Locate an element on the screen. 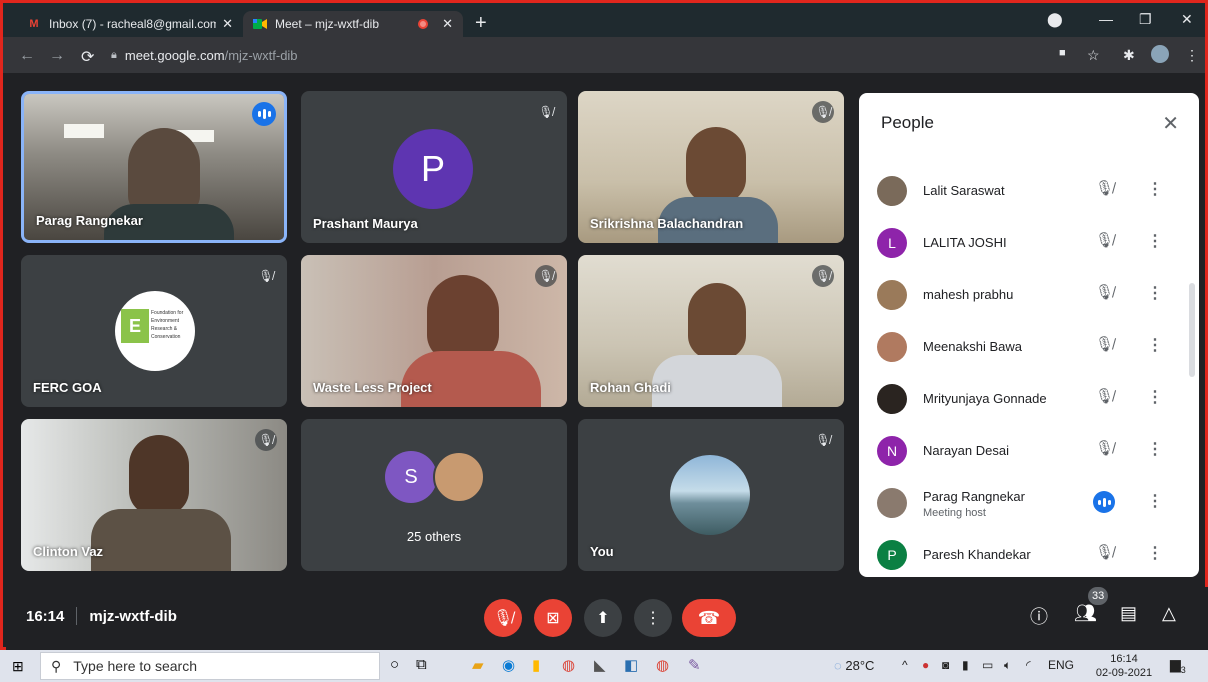  weather-icon: ◌ is located at coordinates (838, 665).